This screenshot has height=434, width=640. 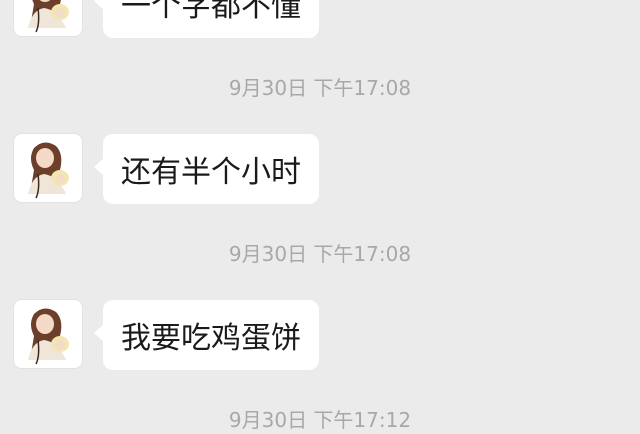 What do you see at coordinates (211, 12) in the screenshot?
I see `message-text: 一个字都不懂` at bounding box center [211, 12].